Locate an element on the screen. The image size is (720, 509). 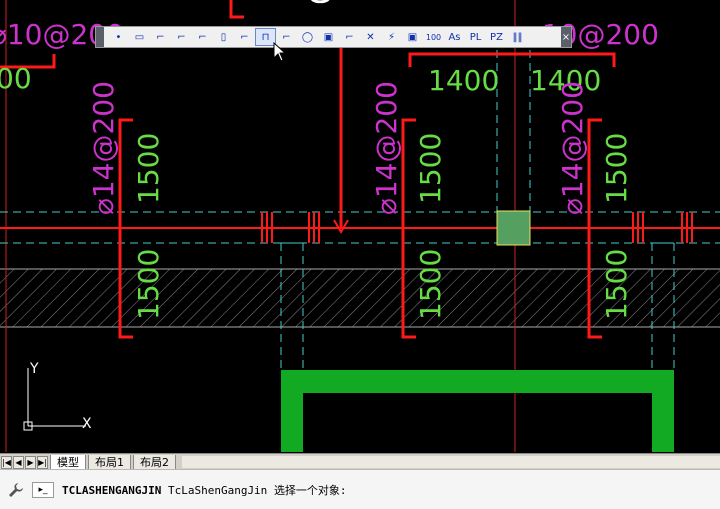
rebar-curve-tool-icon: ⌐ is located at coordinates (202, 37).